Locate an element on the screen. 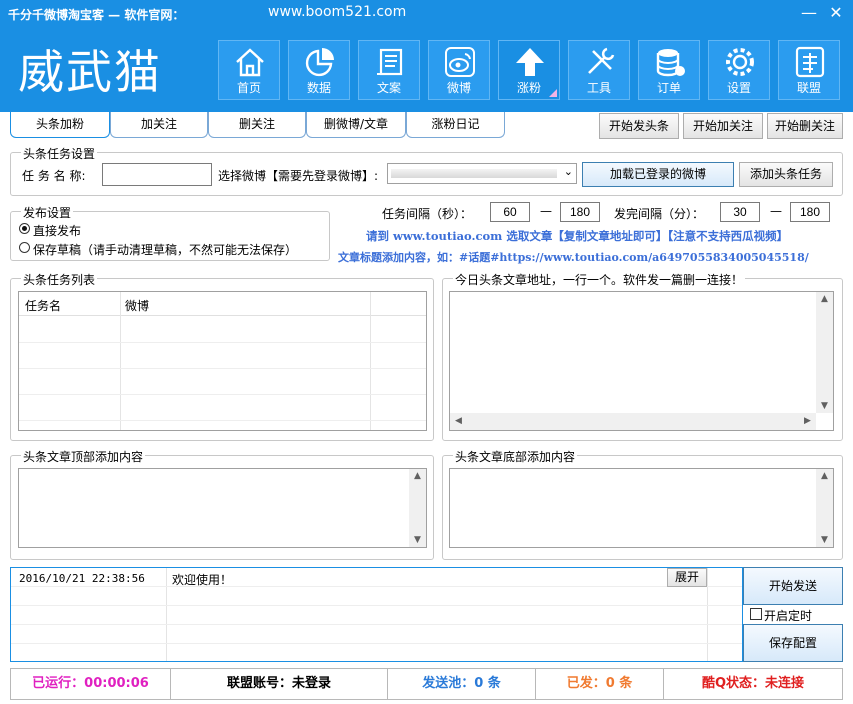 This screenshot has width=853, height=704. scroll-right-icon: ▶ is located at coordinates (807, 421).